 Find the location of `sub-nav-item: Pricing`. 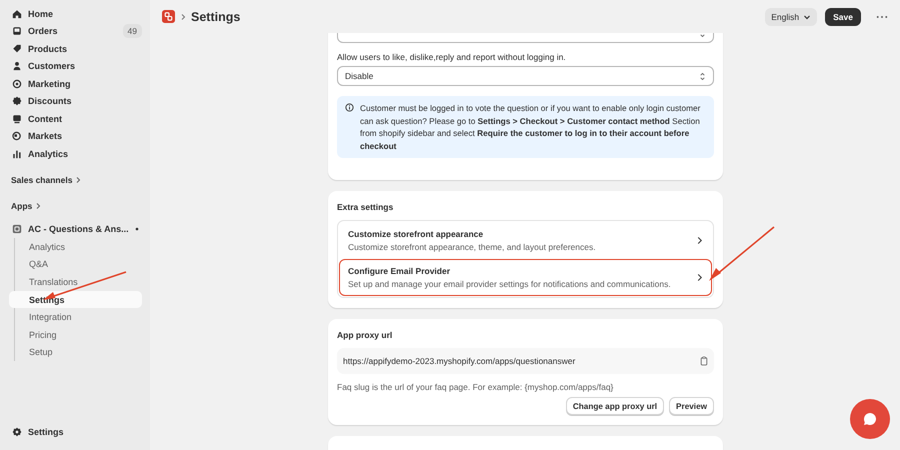

sub-nav-item: Pricing is located at coordinates (78, 335).